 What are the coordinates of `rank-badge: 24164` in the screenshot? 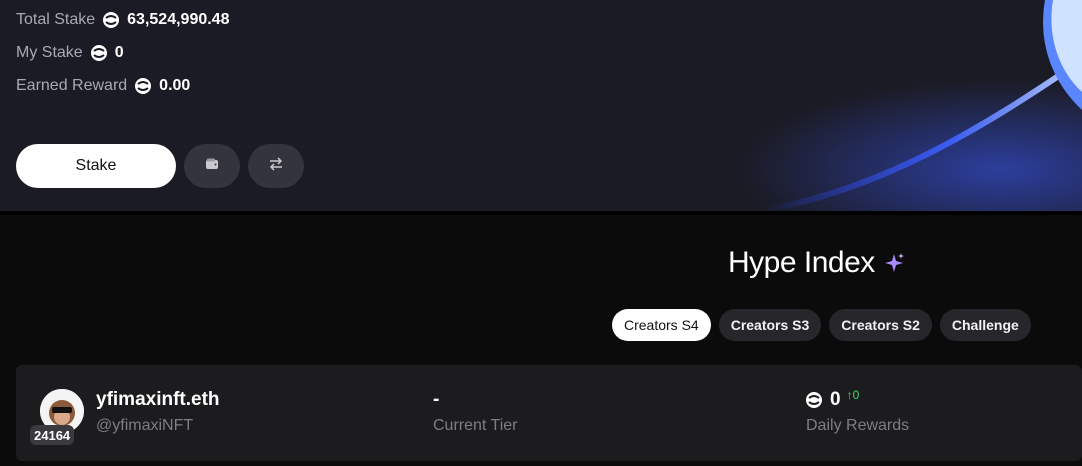 It's located at (52, 435).